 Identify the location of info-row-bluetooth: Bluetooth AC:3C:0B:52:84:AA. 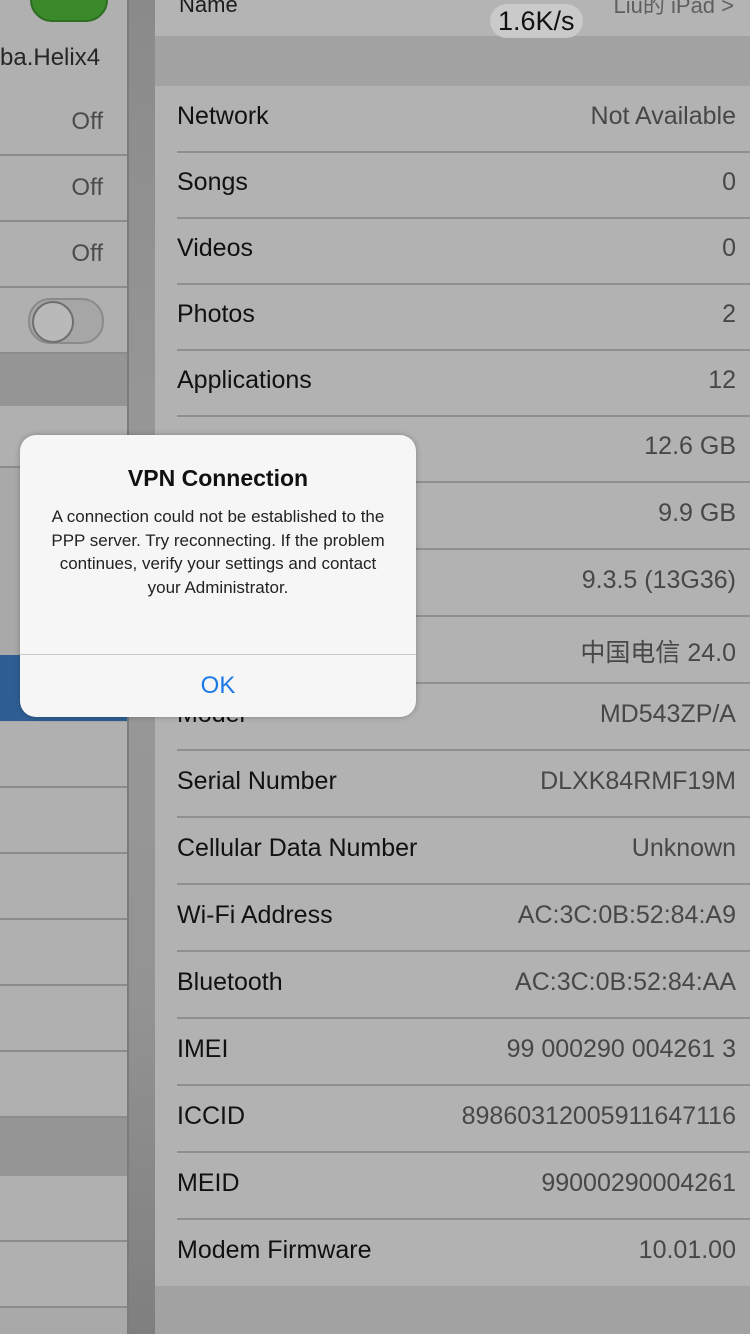
(452, 985).